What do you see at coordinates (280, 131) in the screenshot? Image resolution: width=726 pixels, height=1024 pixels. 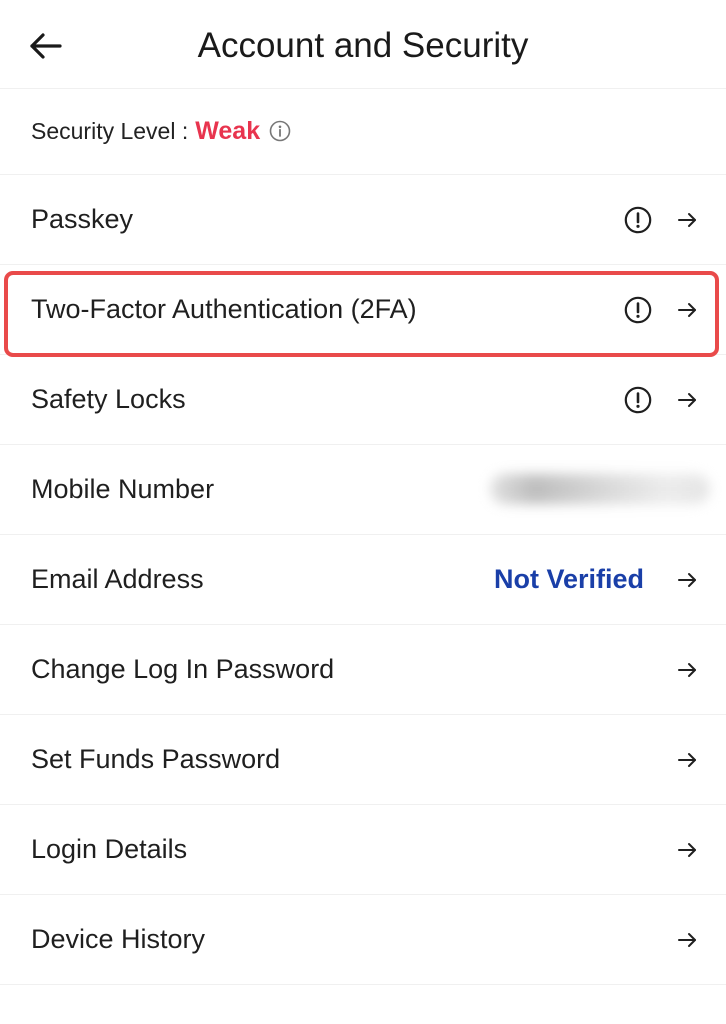 I see `info-circle-icon` at bounding box center [280, 131].